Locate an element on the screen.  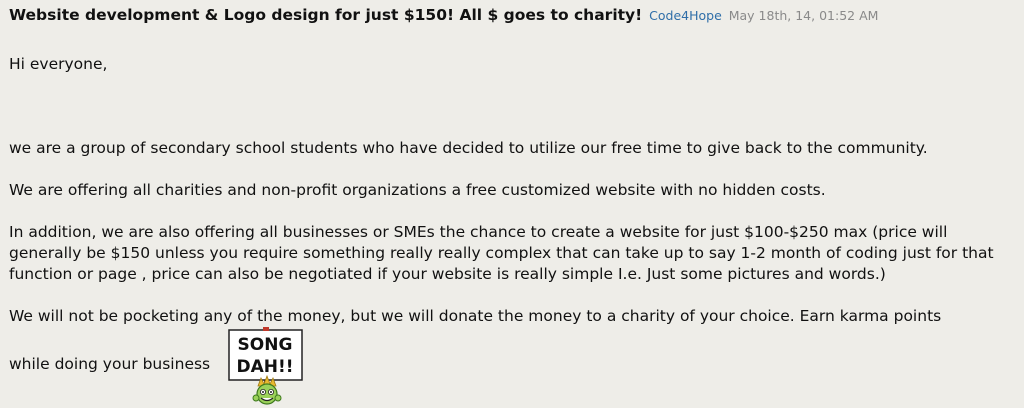
sign-text-line-2: DAH!! is located at coordinates (264, 367).